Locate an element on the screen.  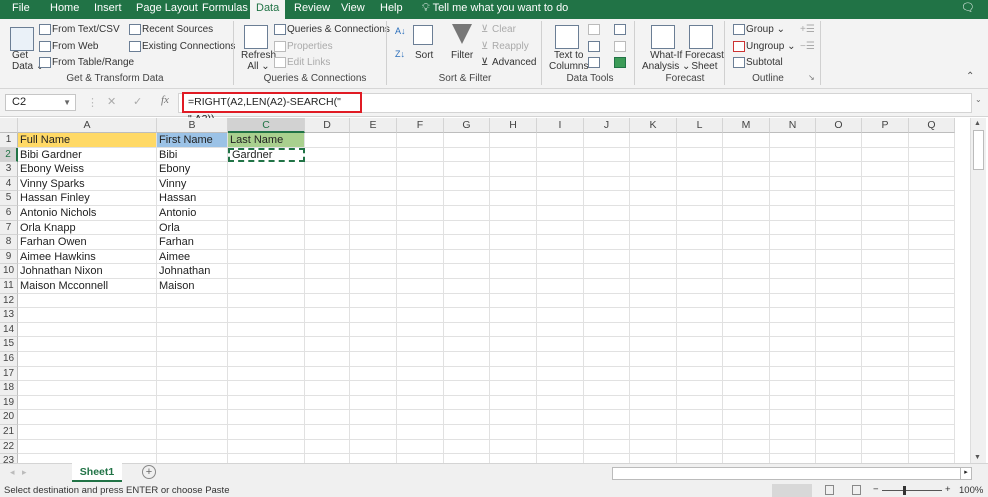
cell-g4 is located at coordinates (467, 184).